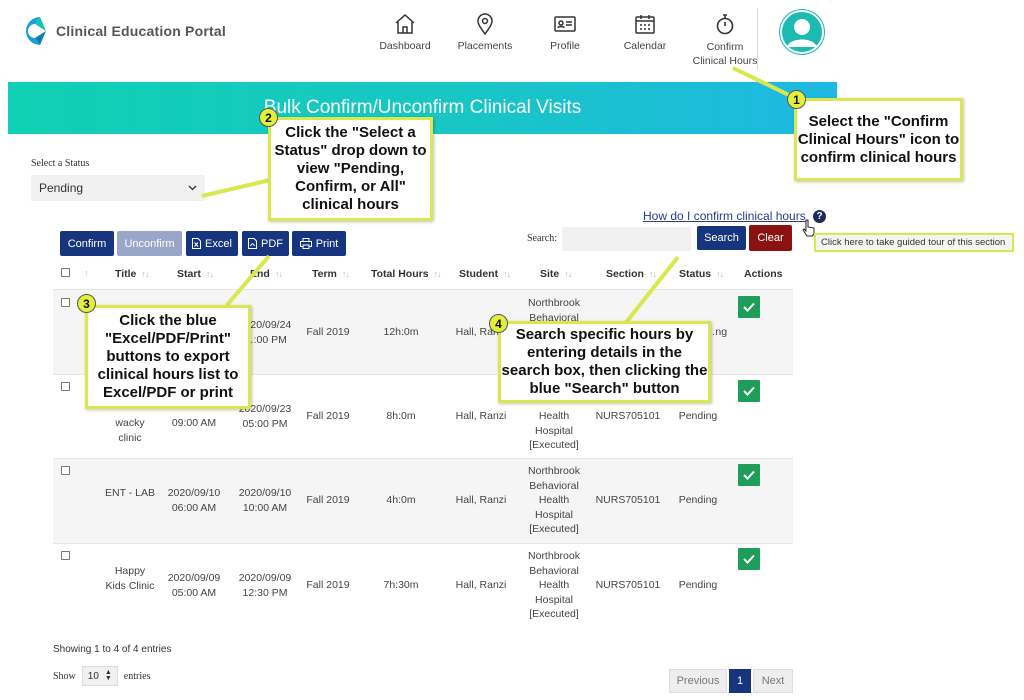  What do you see at coordinates (265, 578) in the screenshot?
I see `row-end-date: 2020/09/09` at bounding box center [265, 578].